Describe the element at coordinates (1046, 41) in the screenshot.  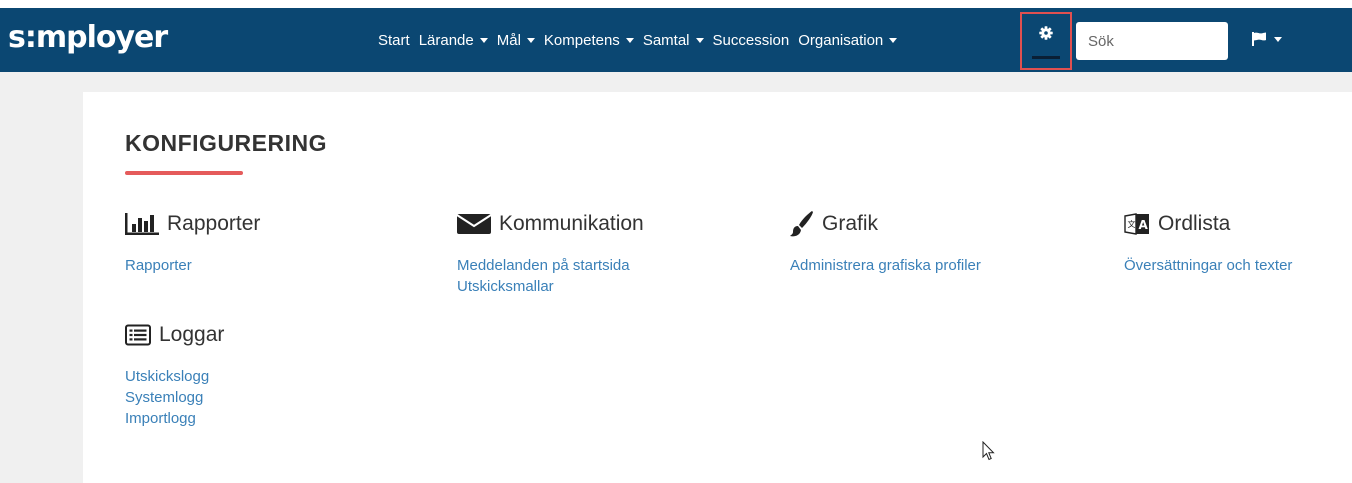
I see `settings-button` at that location.